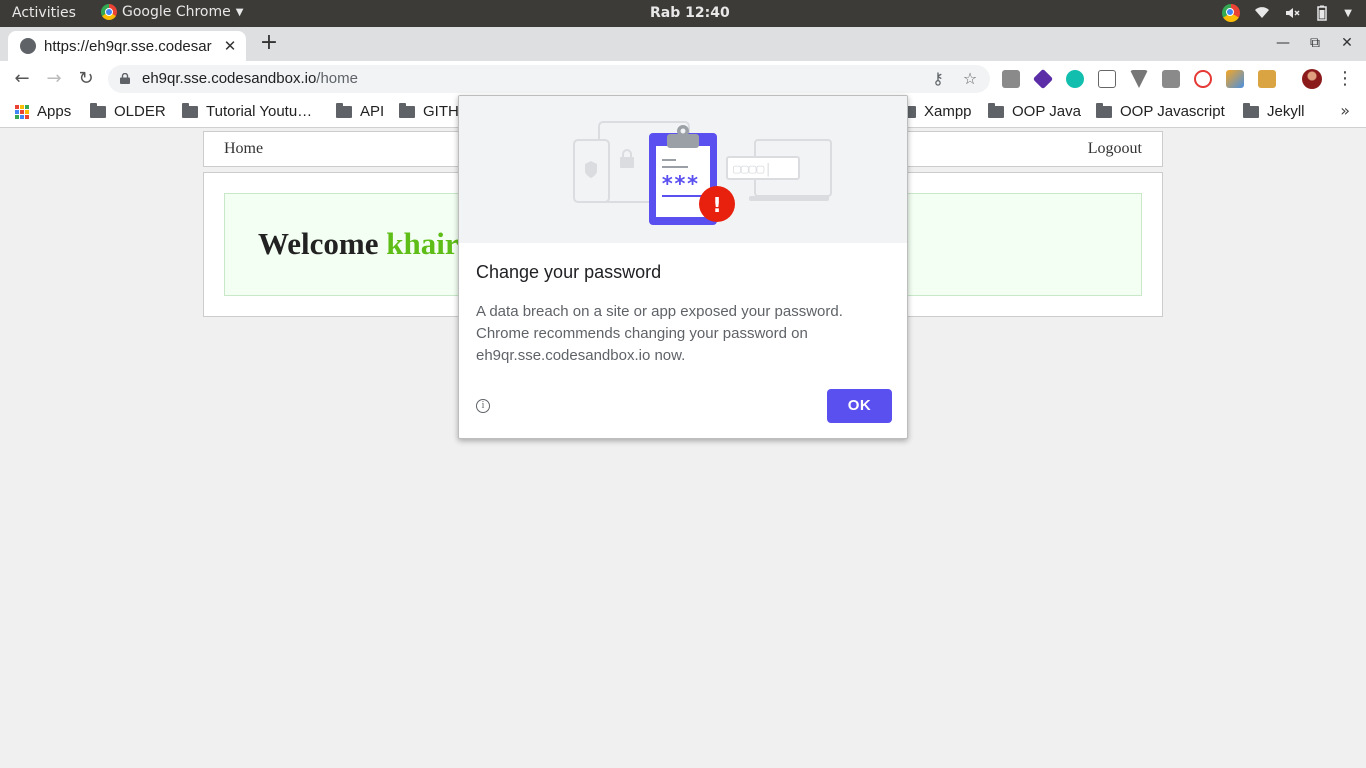 The width and height of the screenshot is (1366, 768). What do you see at coordinates (1262, 13) in the screenshot?
I see `wifi-icon` at bounding box center [1262, 13].